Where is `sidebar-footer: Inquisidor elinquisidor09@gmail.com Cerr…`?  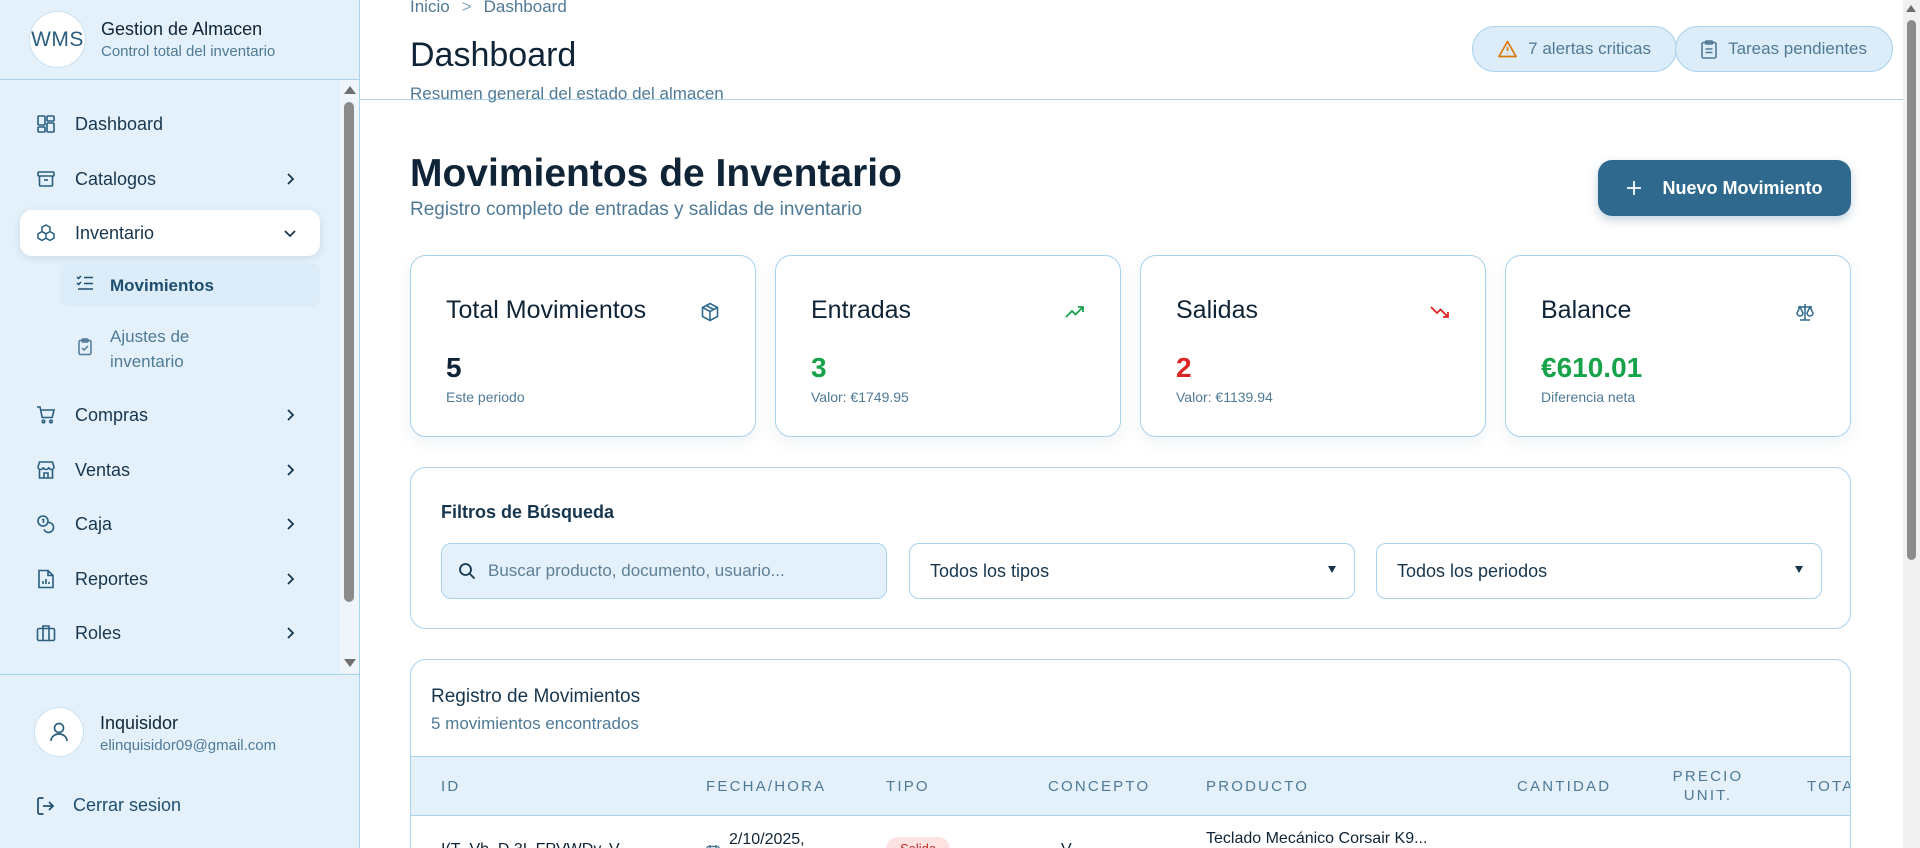
sidebar-footer: Inquisidor elinquisidor09@gmail.com Cerr… is located at coordinates (179, 761).